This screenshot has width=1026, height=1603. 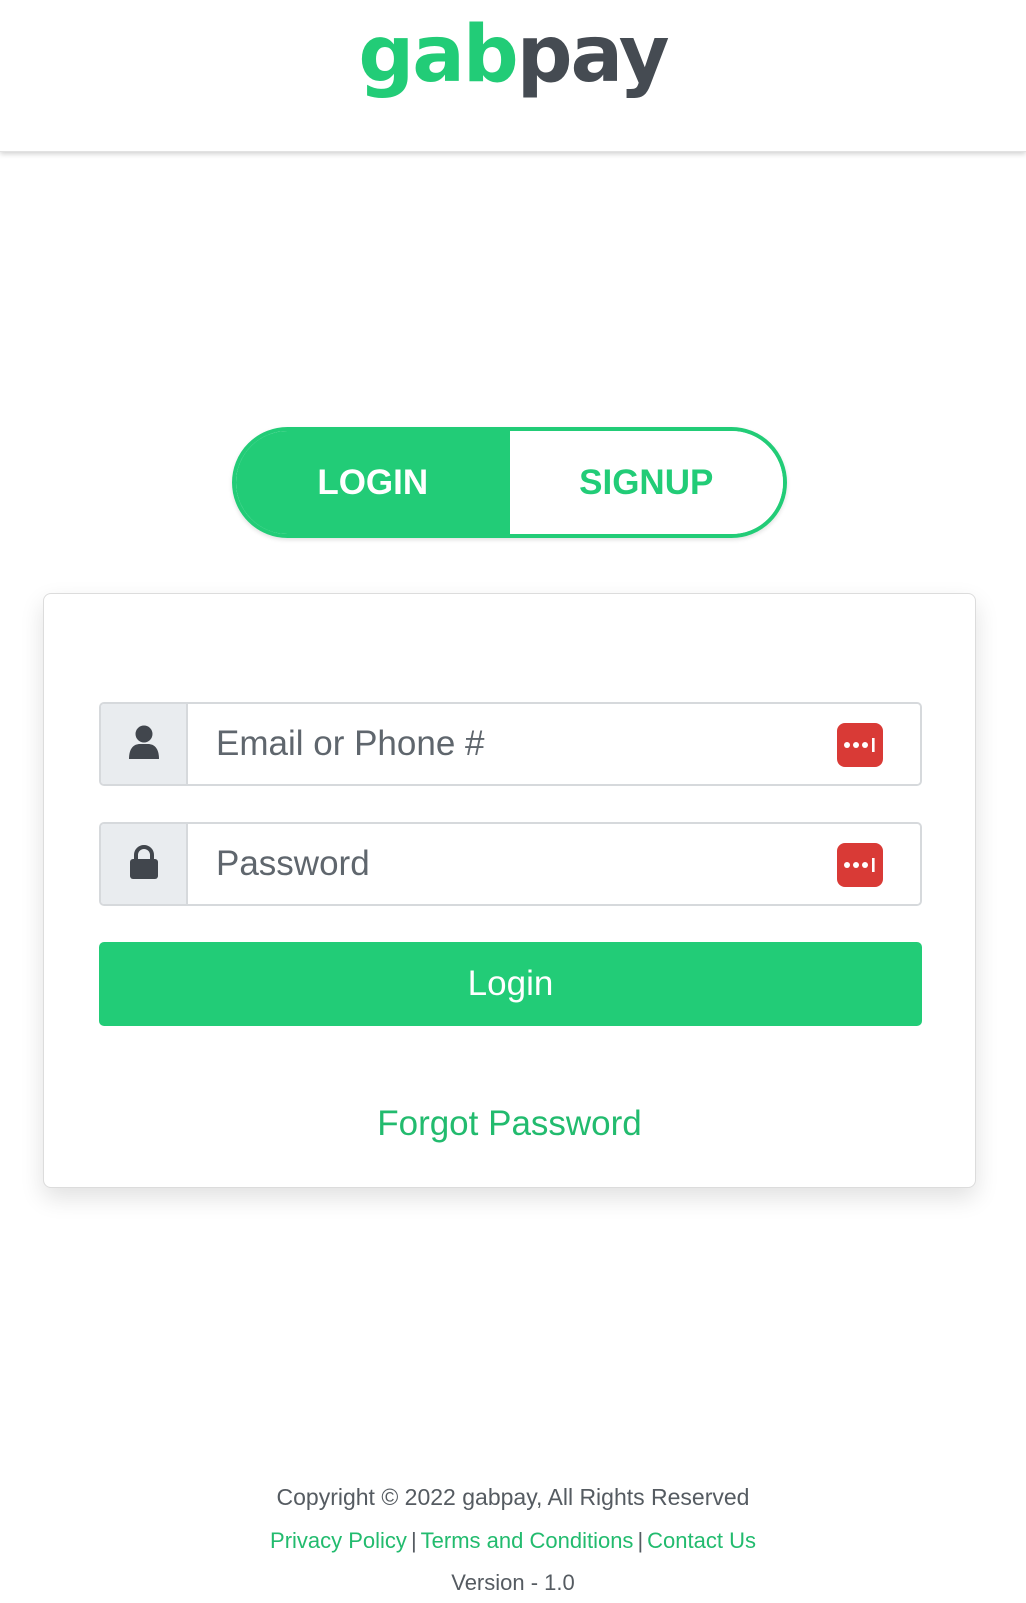 I want to click on login-tab: LOGIN, so click(x=373, y=482).